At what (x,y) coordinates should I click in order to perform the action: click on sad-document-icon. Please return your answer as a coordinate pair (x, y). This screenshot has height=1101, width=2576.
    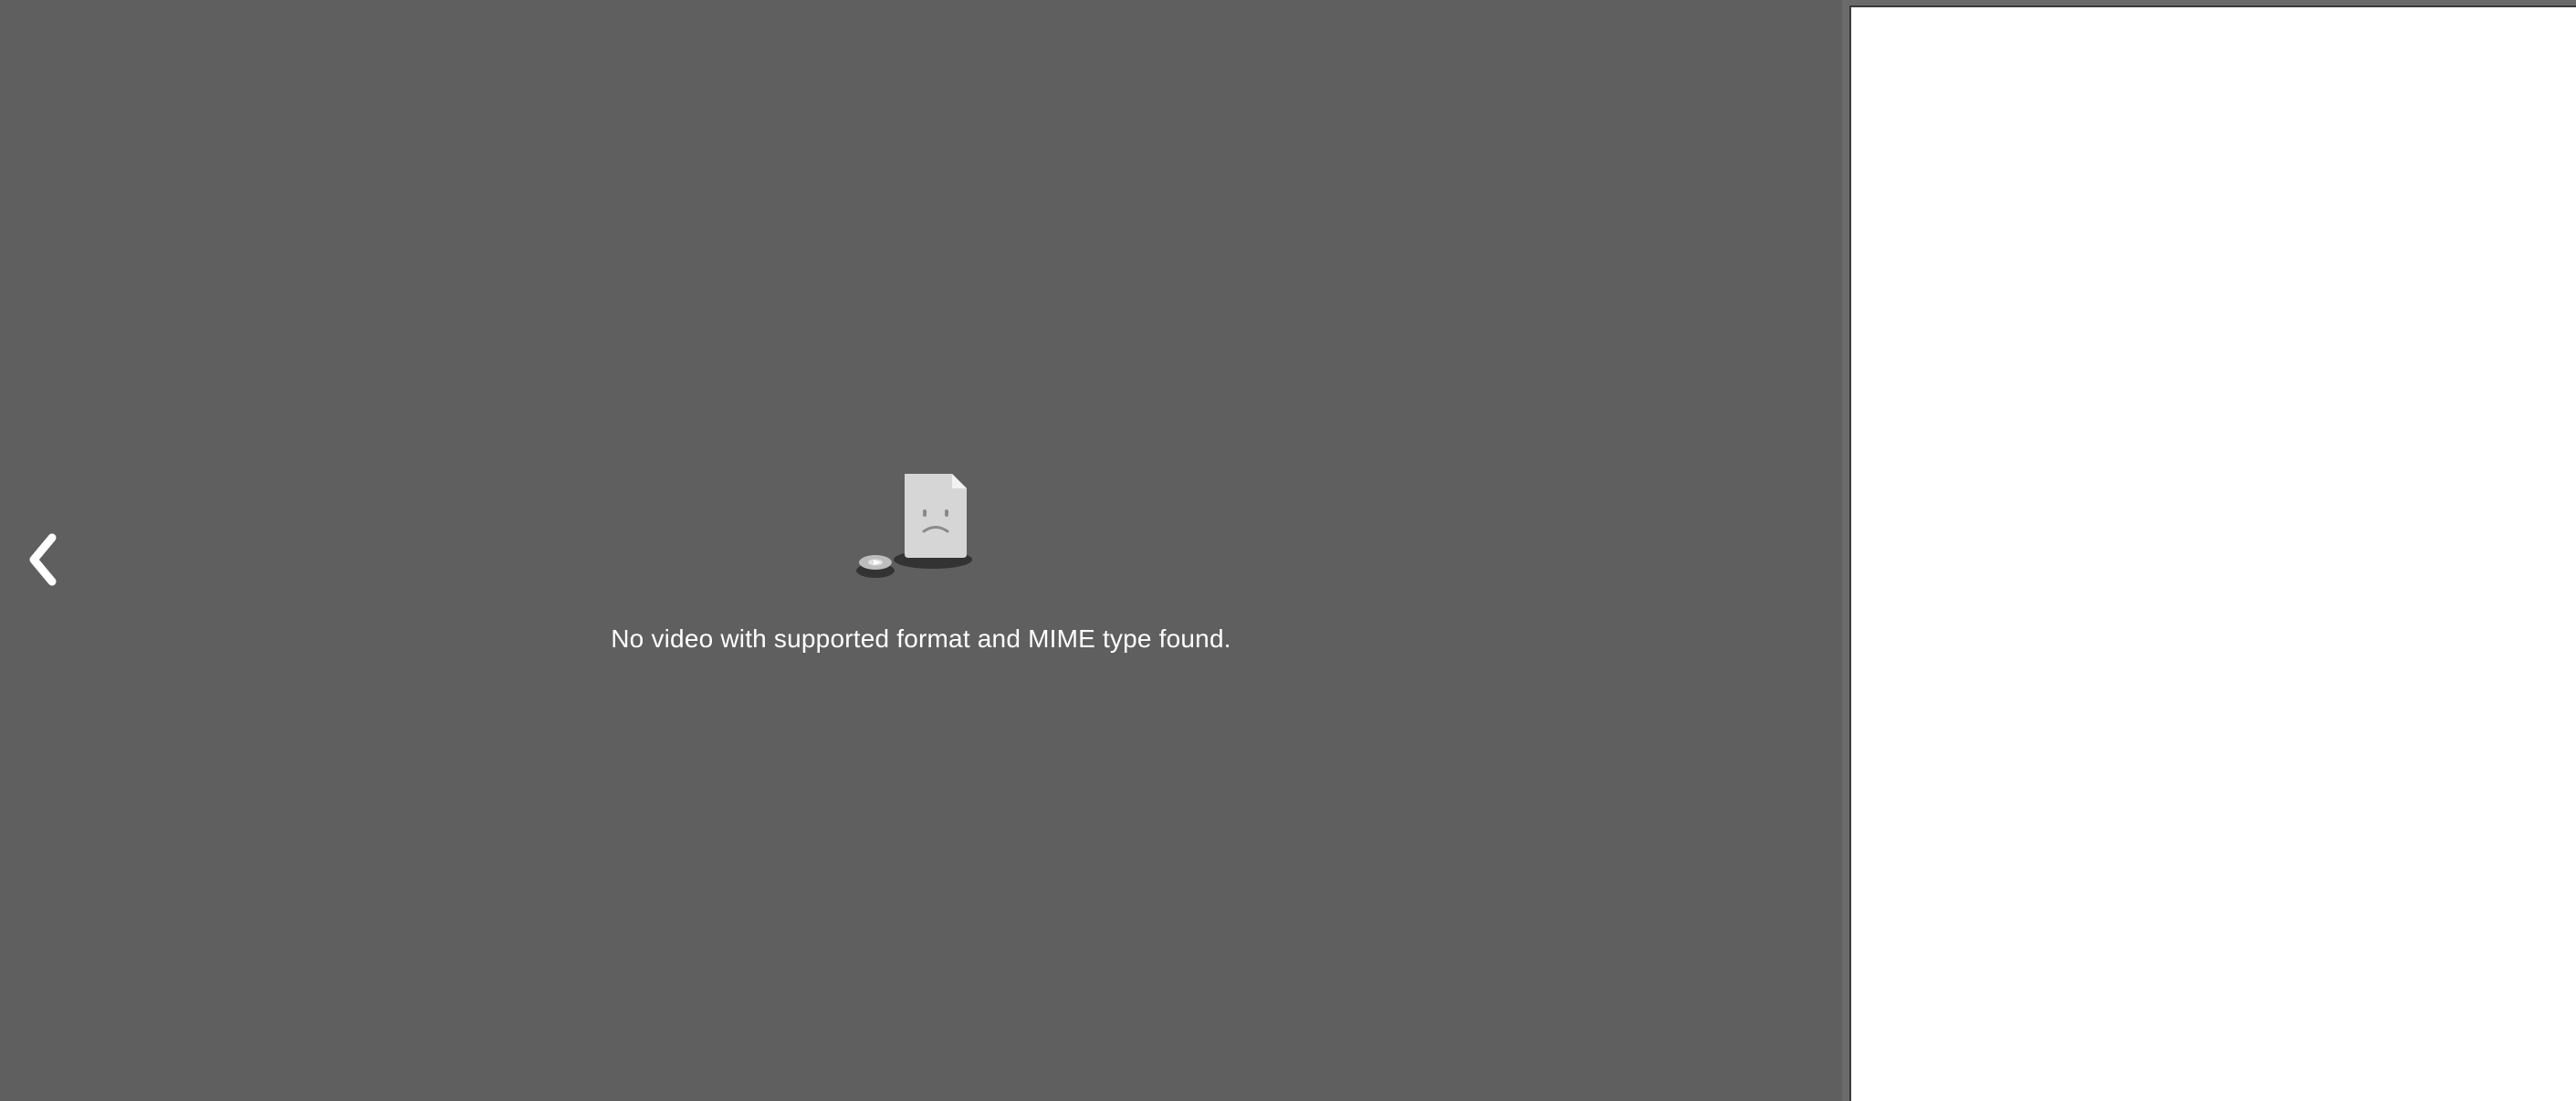
    Looking at the image, I should click on (914, 526).